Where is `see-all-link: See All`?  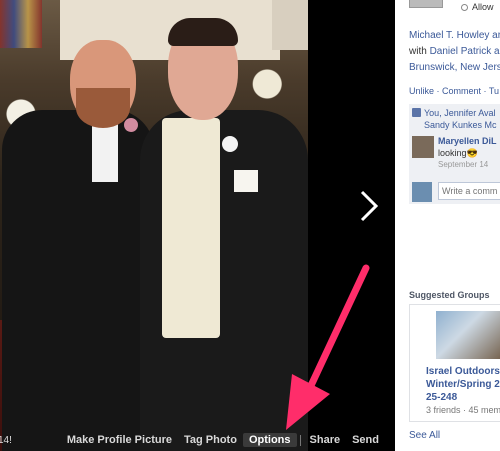
see-all-link: See All is located at coordinates (424, 435).